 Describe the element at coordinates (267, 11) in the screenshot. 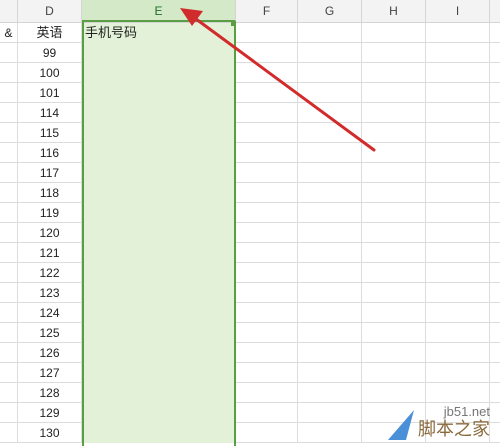

I see `column-header-f: F` at that location.